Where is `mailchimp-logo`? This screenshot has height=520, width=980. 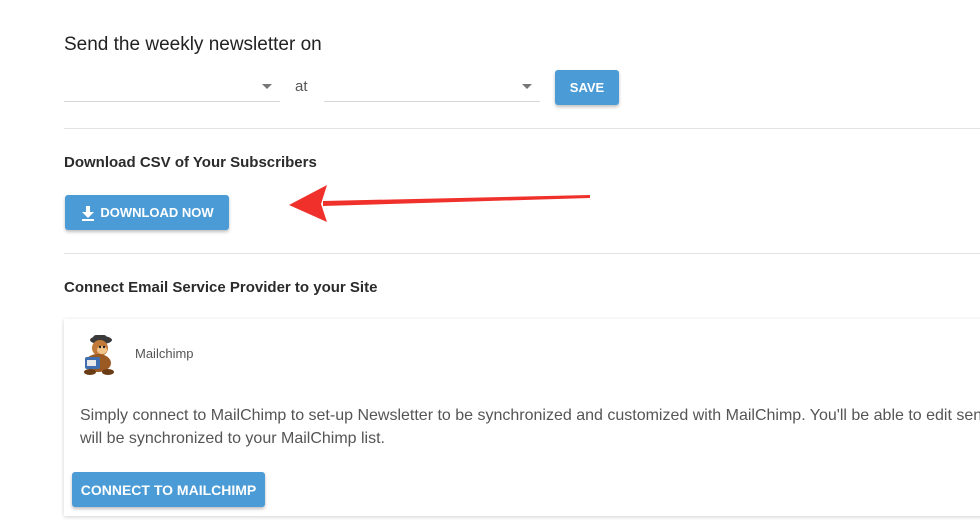
mailchimp-logo is located at coordinates (99, 355).